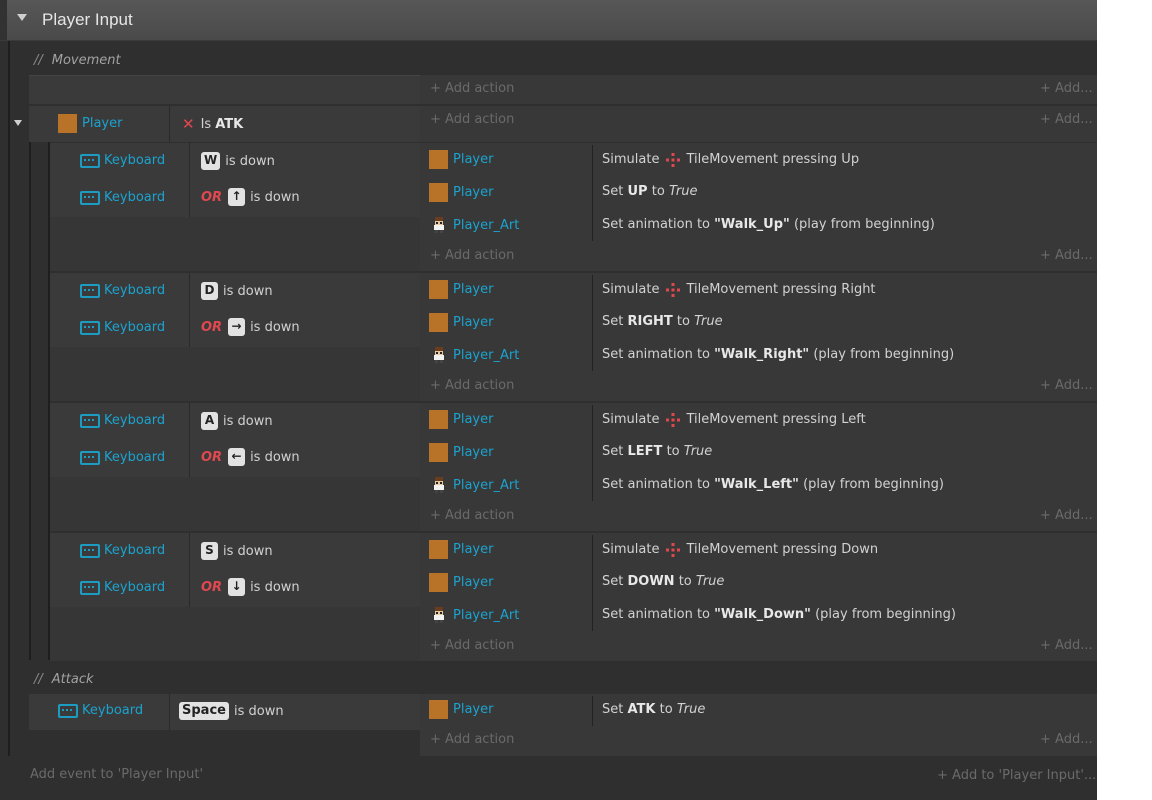 Image resolution: width=1152 pixels, height=800 pixels. I want to click on key-badge: ←, so click(237, 457).